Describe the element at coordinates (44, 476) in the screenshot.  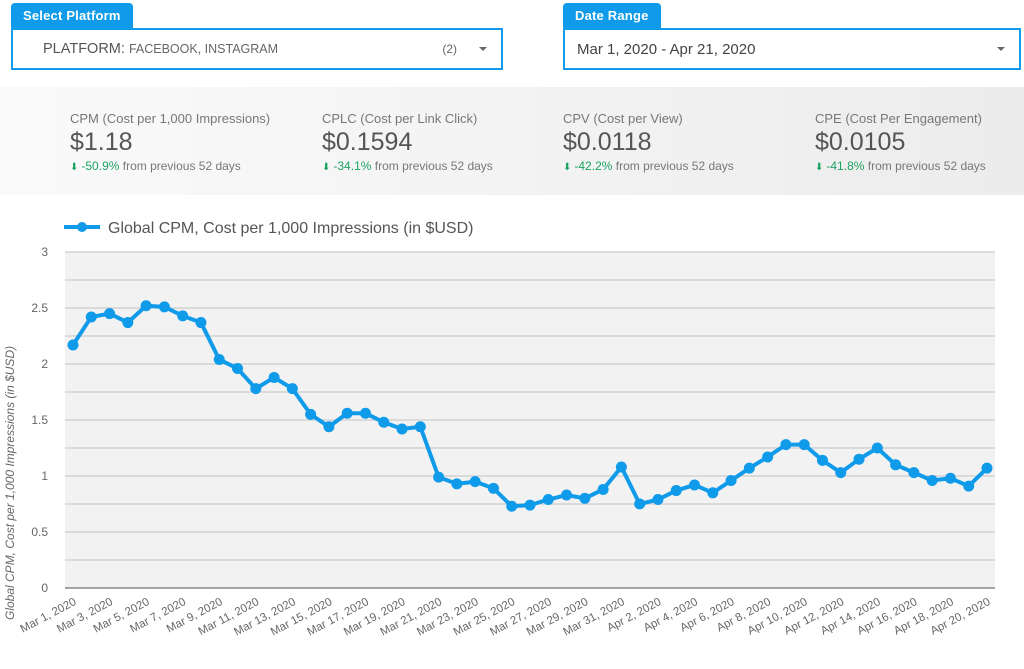
I see `y-tick-label: 1` at that location.